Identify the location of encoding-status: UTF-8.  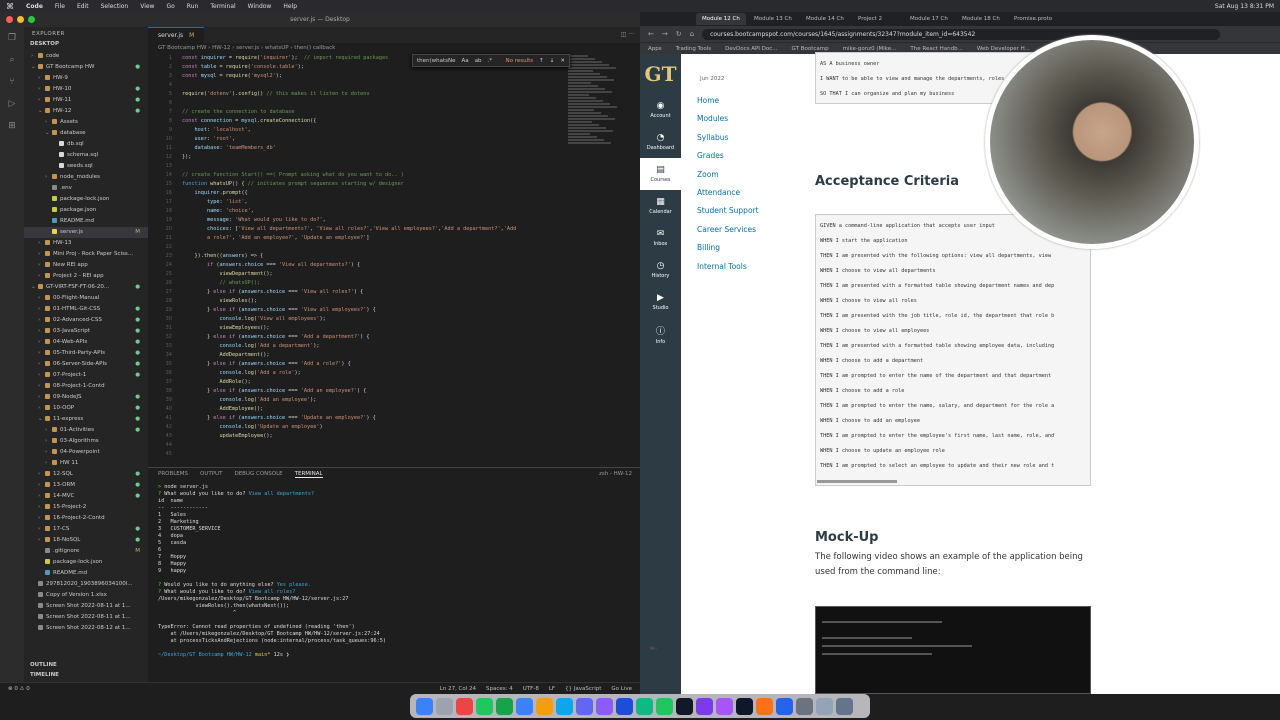
(531, 689).